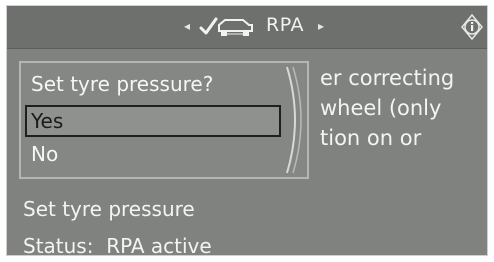  Describe the element at coordinates (58, 245) in the screenshot. I see `status-label: Status:` at that location.